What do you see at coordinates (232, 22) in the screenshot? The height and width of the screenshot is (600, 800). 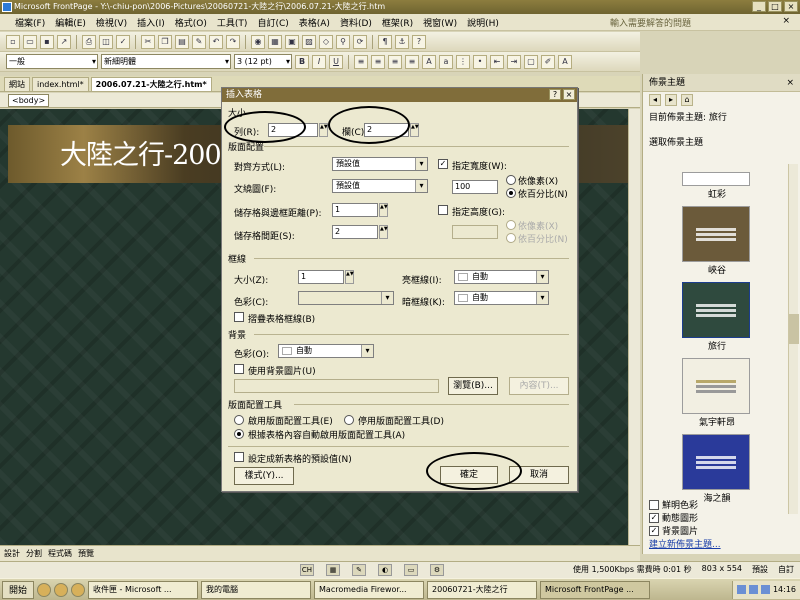 I see `menu-tools: 工具(T)` at bounding box center [232, 22].